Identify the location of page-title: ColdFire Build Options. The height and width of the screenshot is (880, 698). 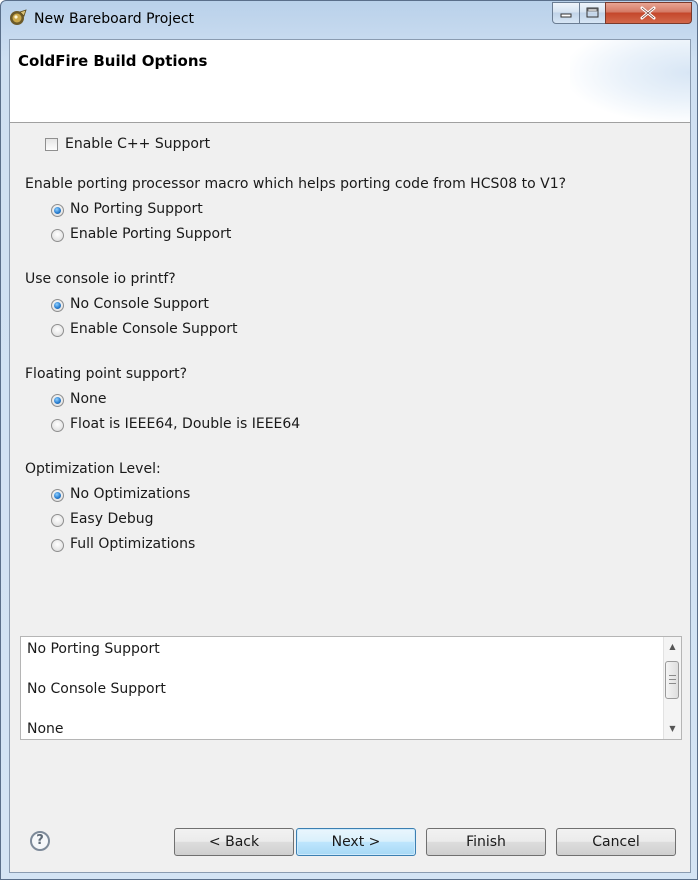
(113, 61).